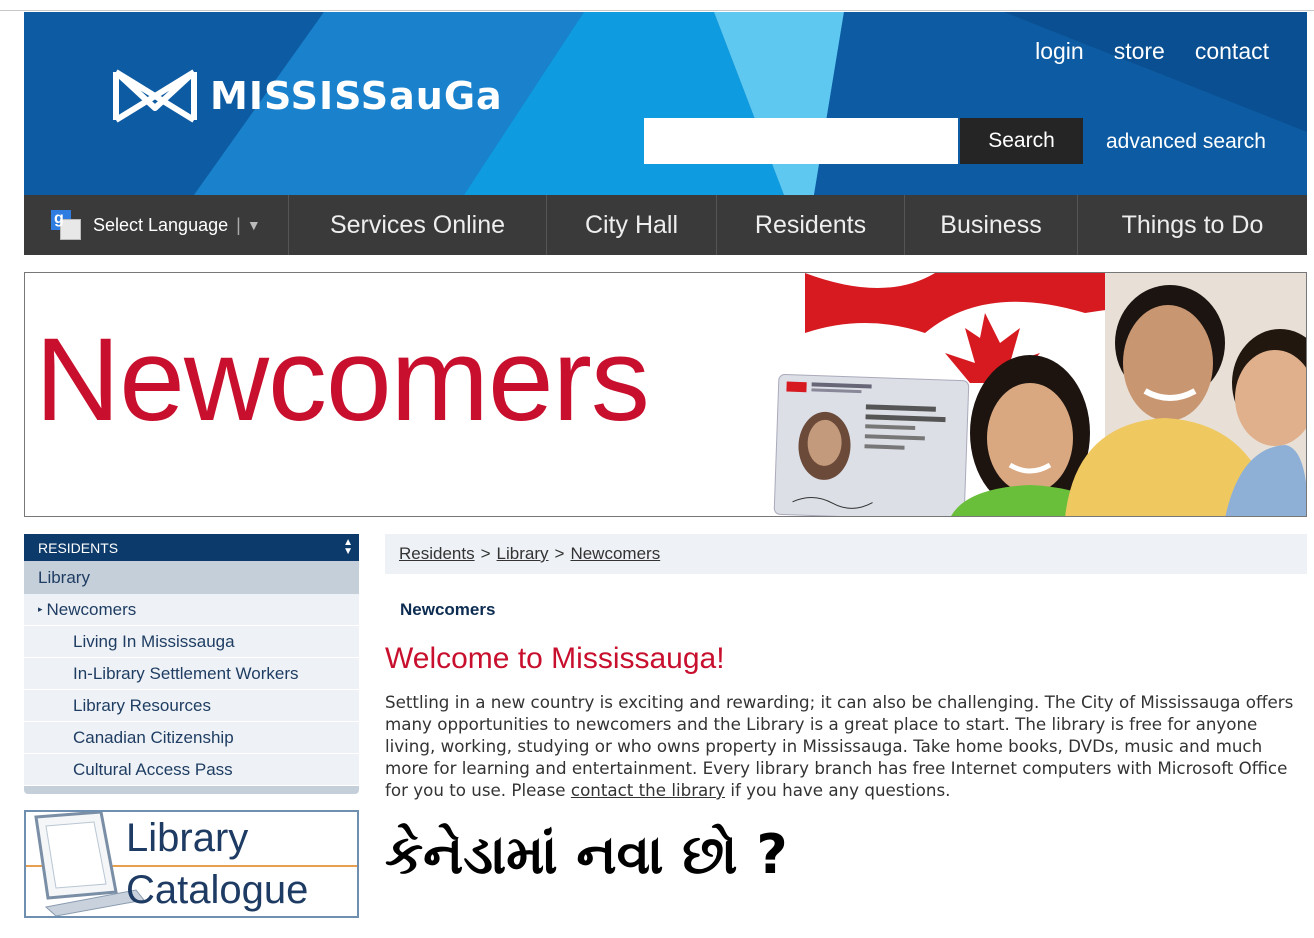  What do you see at coordinates (523, 554) in the screenshot?
I see `breadcrumb-library: Library` at bounding box center [523, 554].